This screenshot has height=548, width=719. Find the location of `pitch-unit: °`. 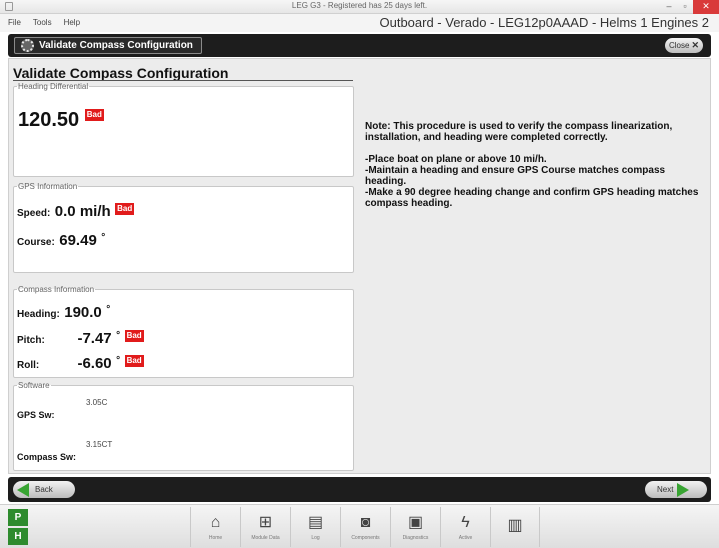

pitch-unit: ° is located at coordinates (118, 335).